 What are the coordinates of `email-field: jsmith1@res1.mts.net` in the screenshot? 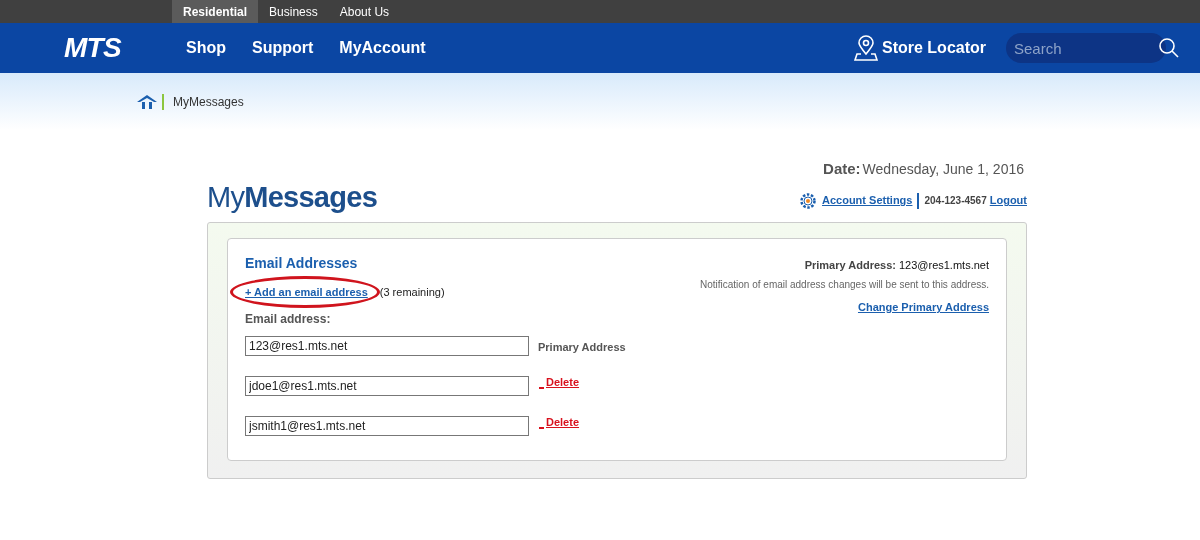 It's located at (387, 426).